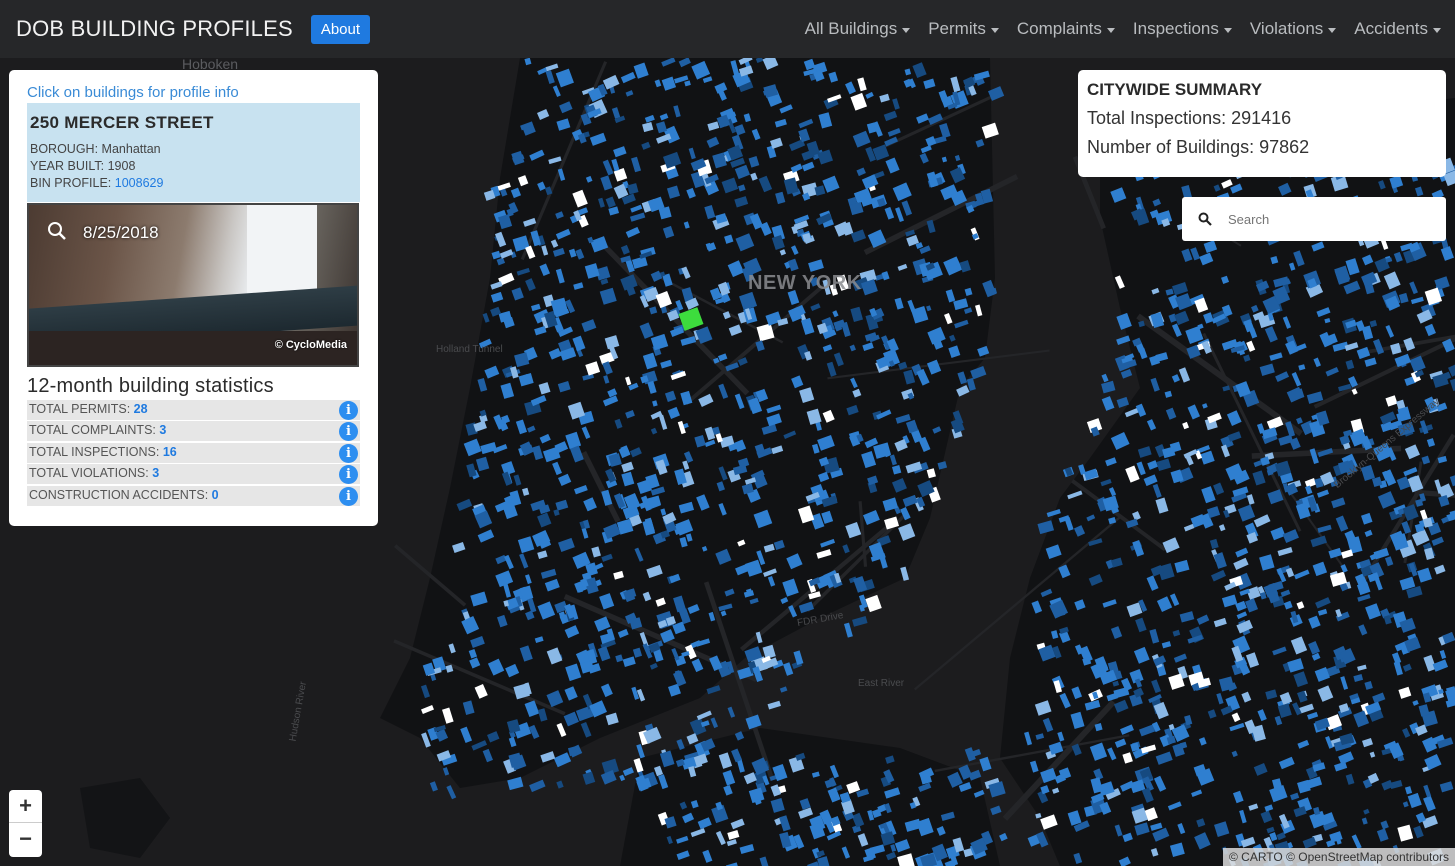 Image resolution: width=1455 pixels, height=866 pixels. Describe the element at coordinates (92, 430) in the screenshot. I see `stat-label: TOTAL COMPLAINTS:` at that location.